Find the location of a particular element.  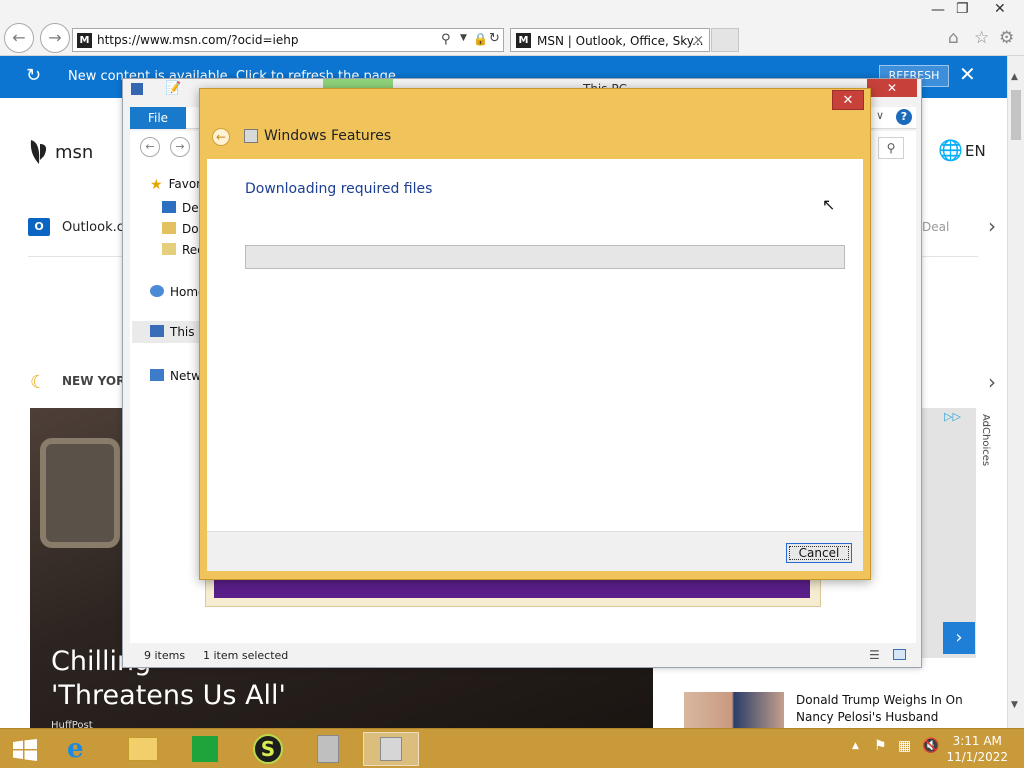

browser-tab: M MSN | Outlook, Office, Sky... × is located at coordinates (610, 40).